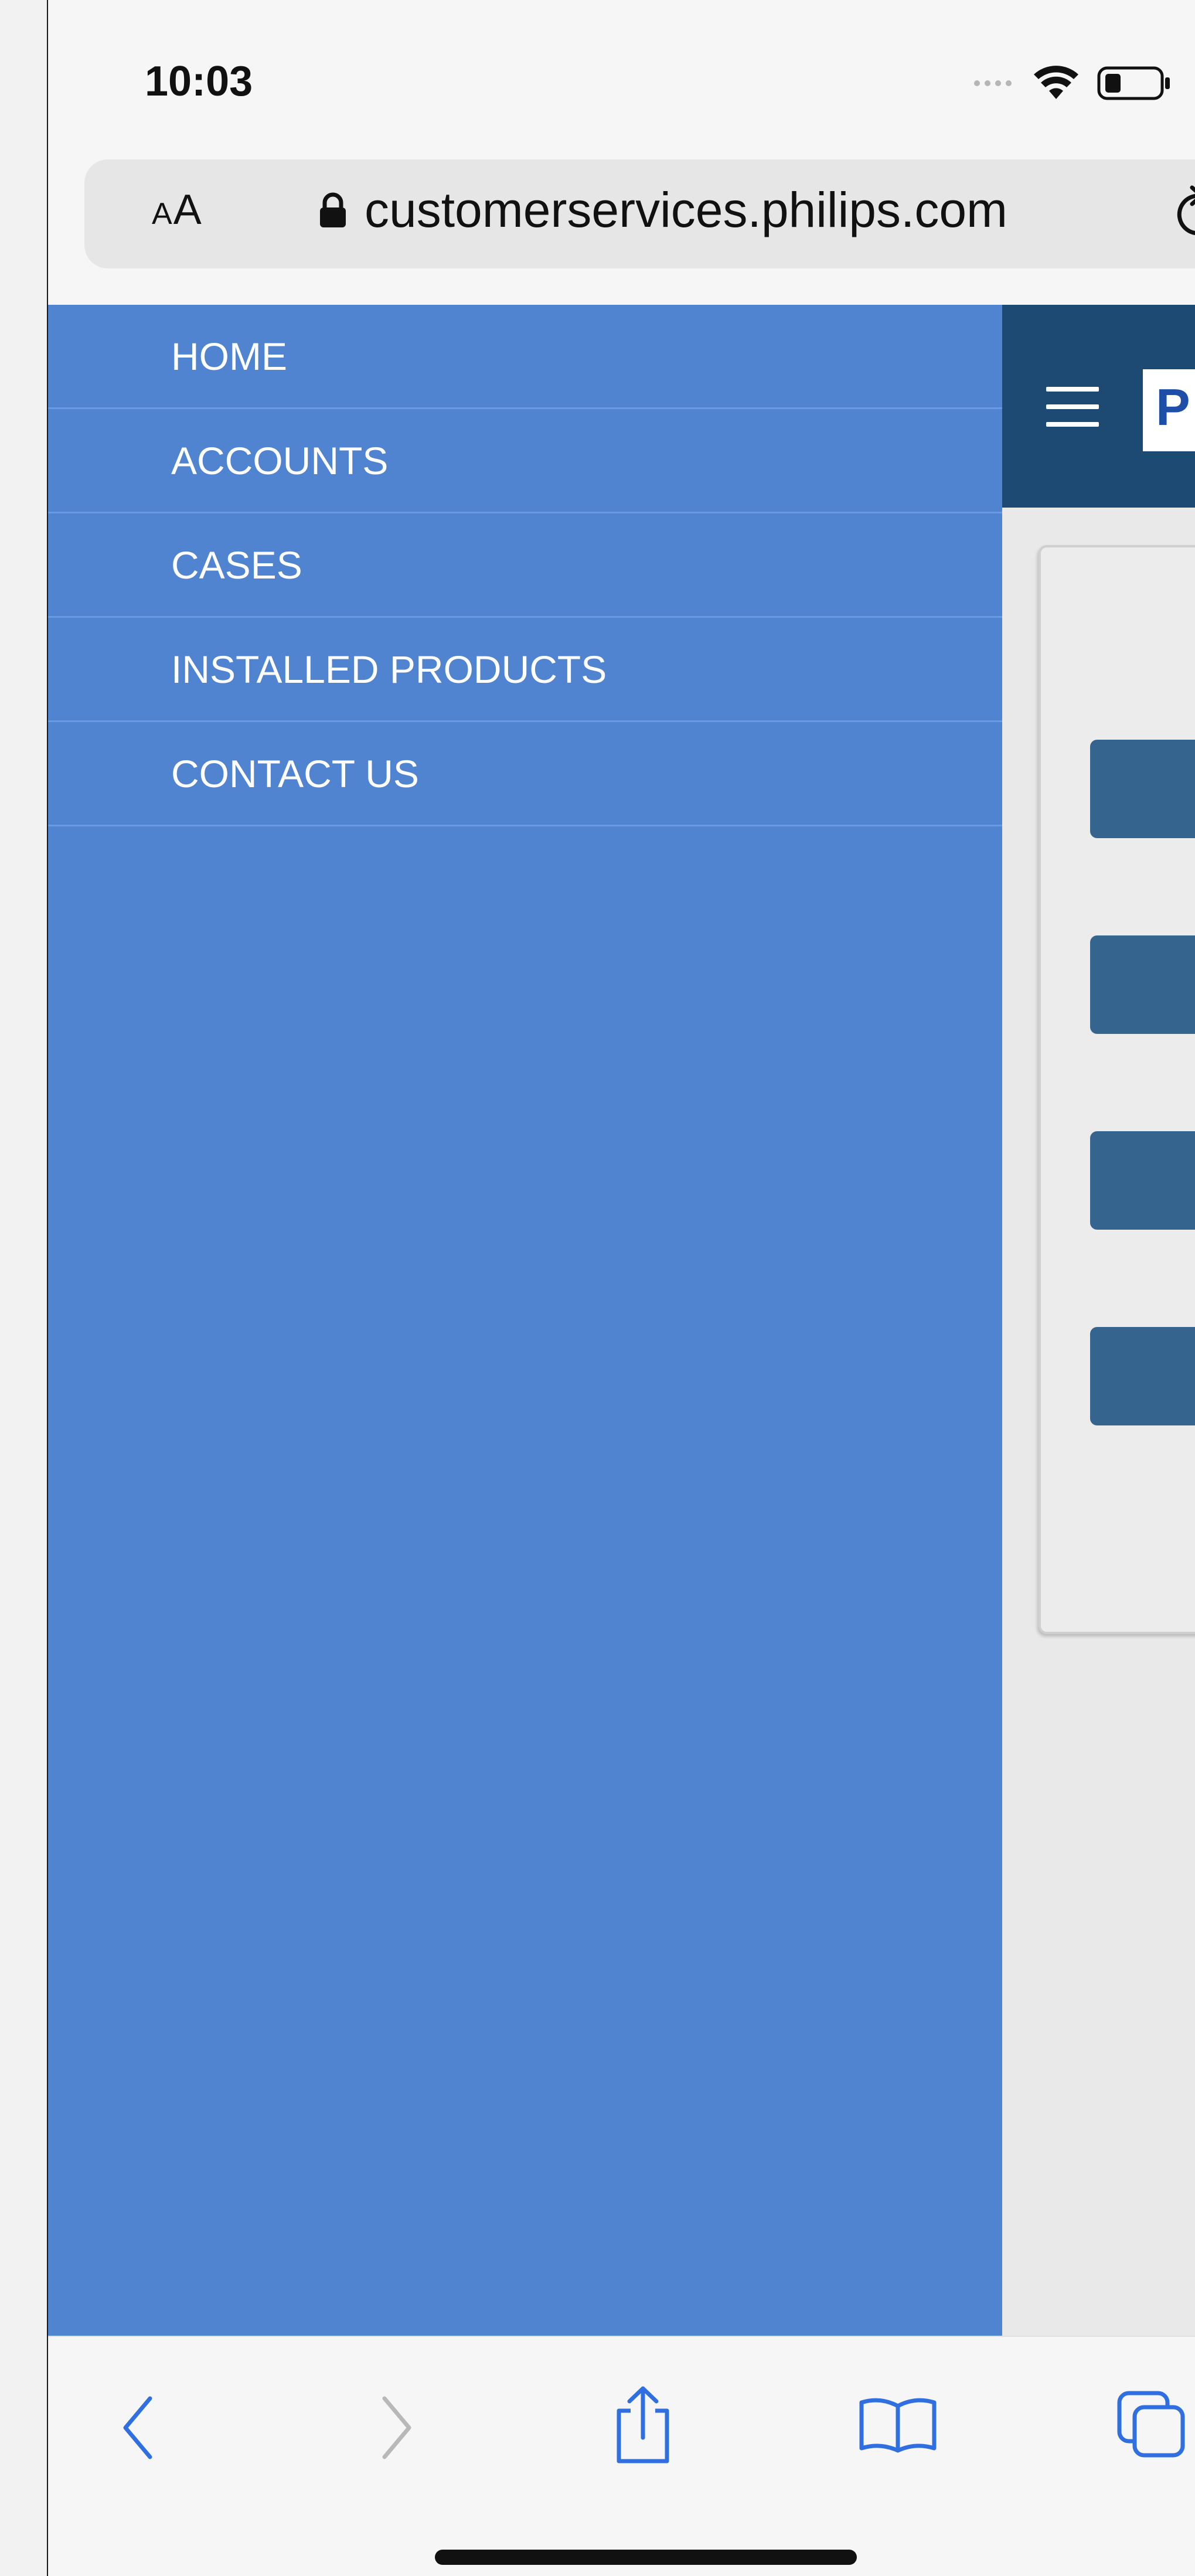 The image size is (1195, 2576). I want to click on share-icon, so click(643, 2424).